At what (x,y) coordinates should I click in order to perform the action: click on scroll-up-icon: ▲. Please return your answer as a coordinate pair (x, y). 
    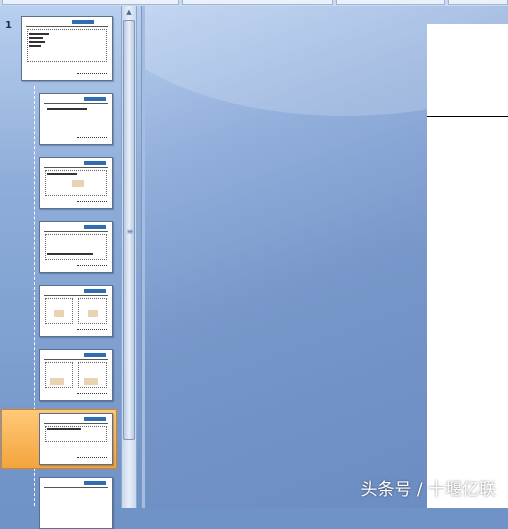
    Looking at the image, I should click on (129, 12).